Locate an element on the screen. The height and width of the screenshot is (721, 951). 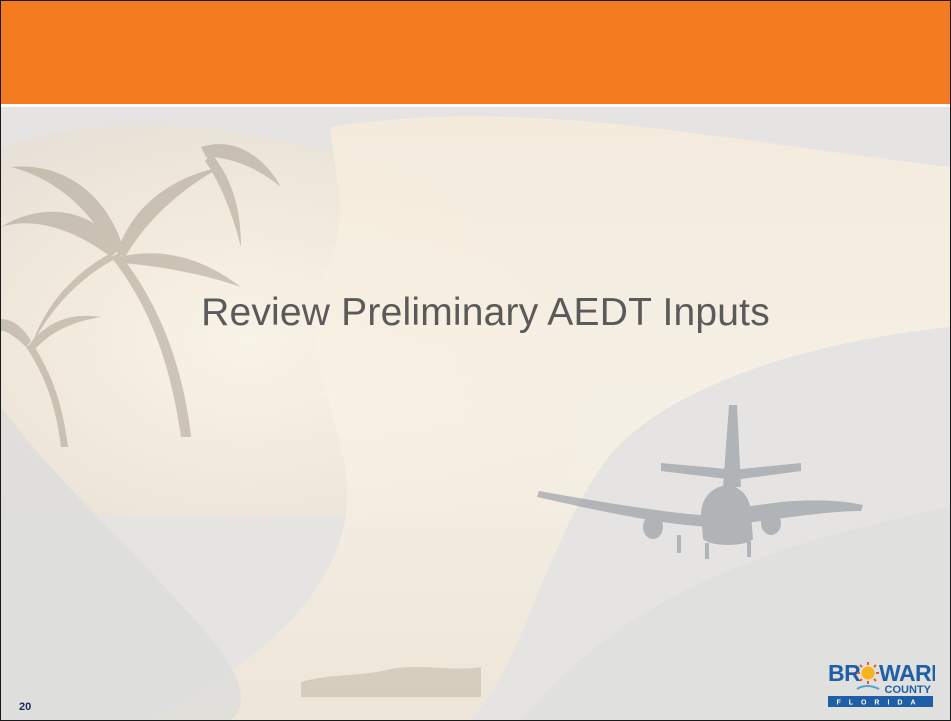
broward-county-logo: BR WARD COUNTY FLORIDA is located at coordinates (887, 685).